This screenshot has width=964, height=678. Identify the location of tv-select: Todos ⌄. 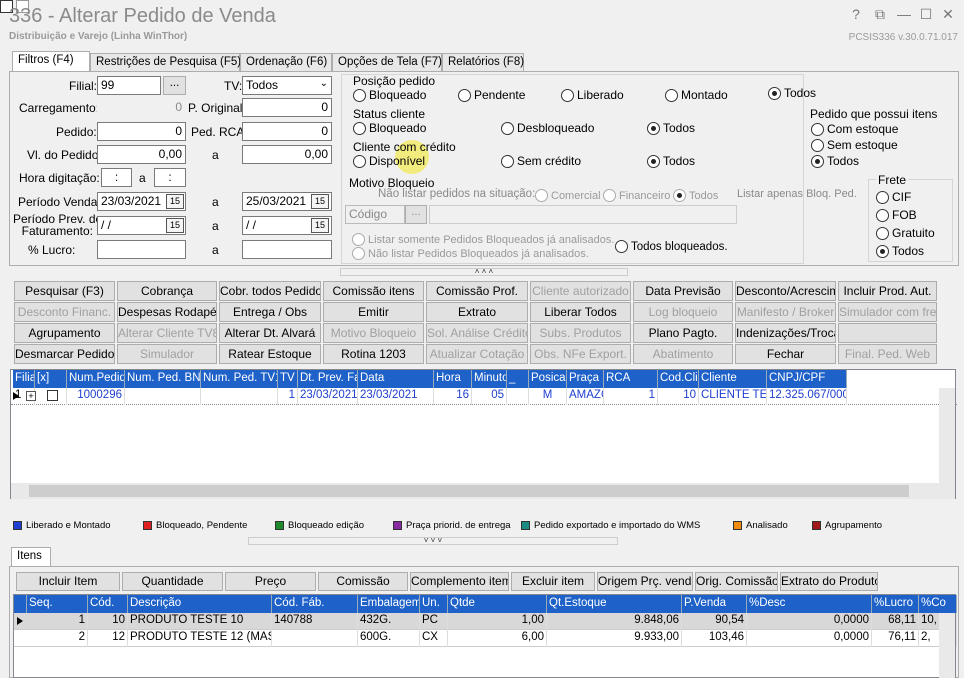
(287, 85).